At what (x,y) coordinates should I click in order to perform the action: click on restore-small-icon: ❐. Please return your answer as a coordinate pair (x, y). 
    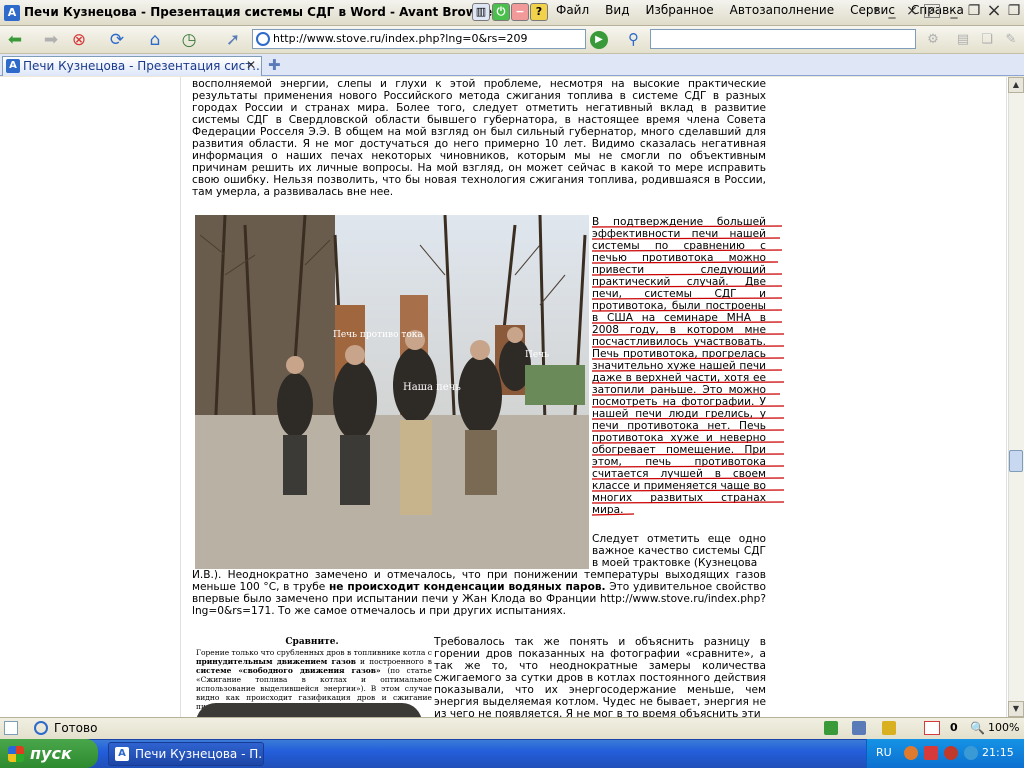
    Looking at the image, I should click on (1014, 11).